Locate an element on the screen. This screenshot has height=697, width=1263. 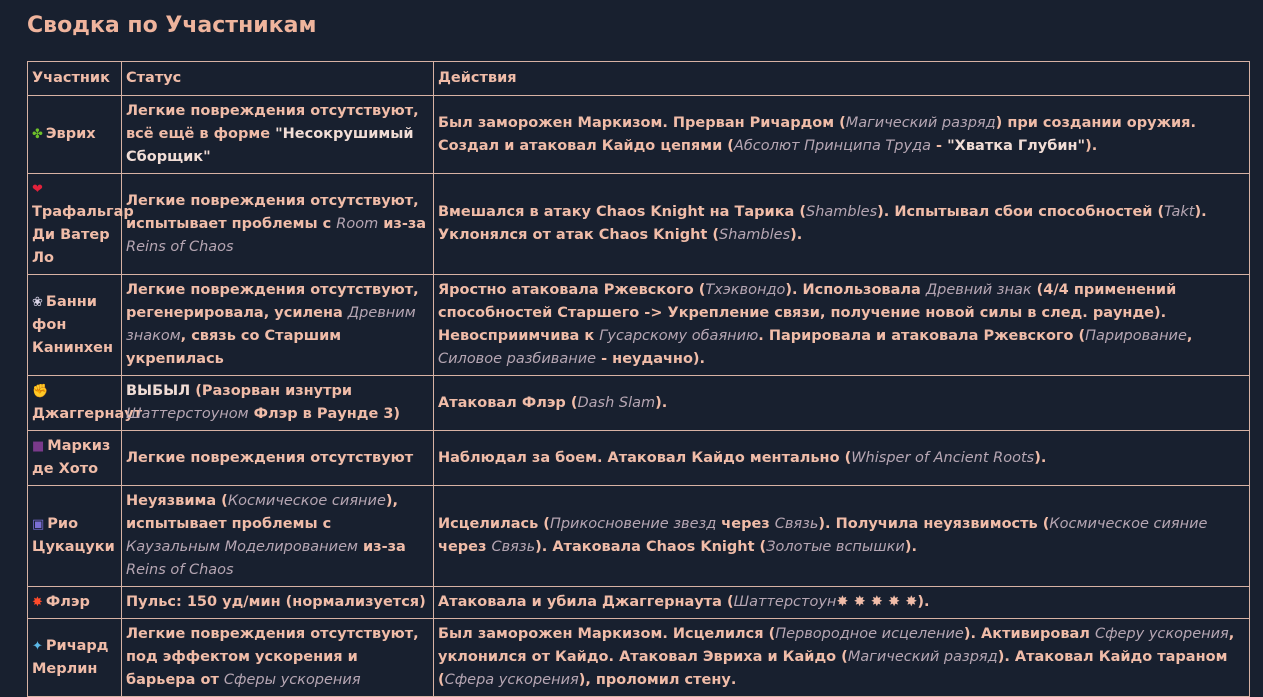
mage-icon: ✦ is located at coordinates (37, 646).